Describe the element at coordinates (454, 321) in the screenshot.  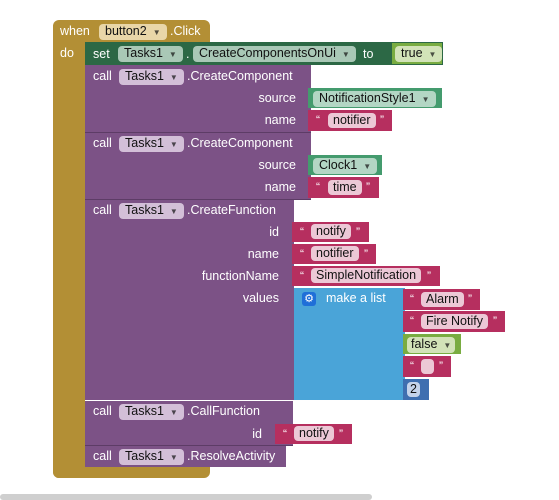
I see `list-item-text: Fire Notify` at that location.